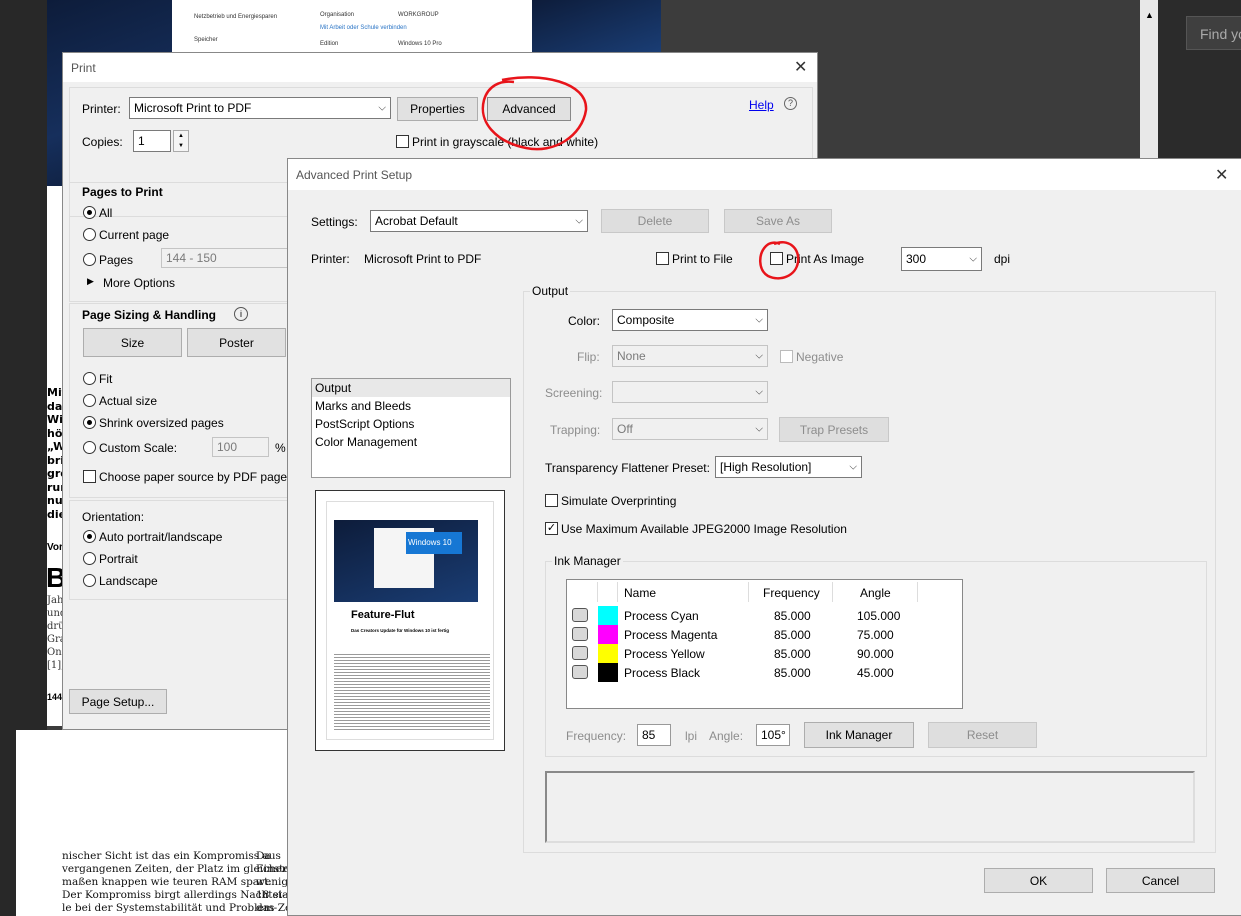  I want to click on frequency-input: 85, so click(654, 735).